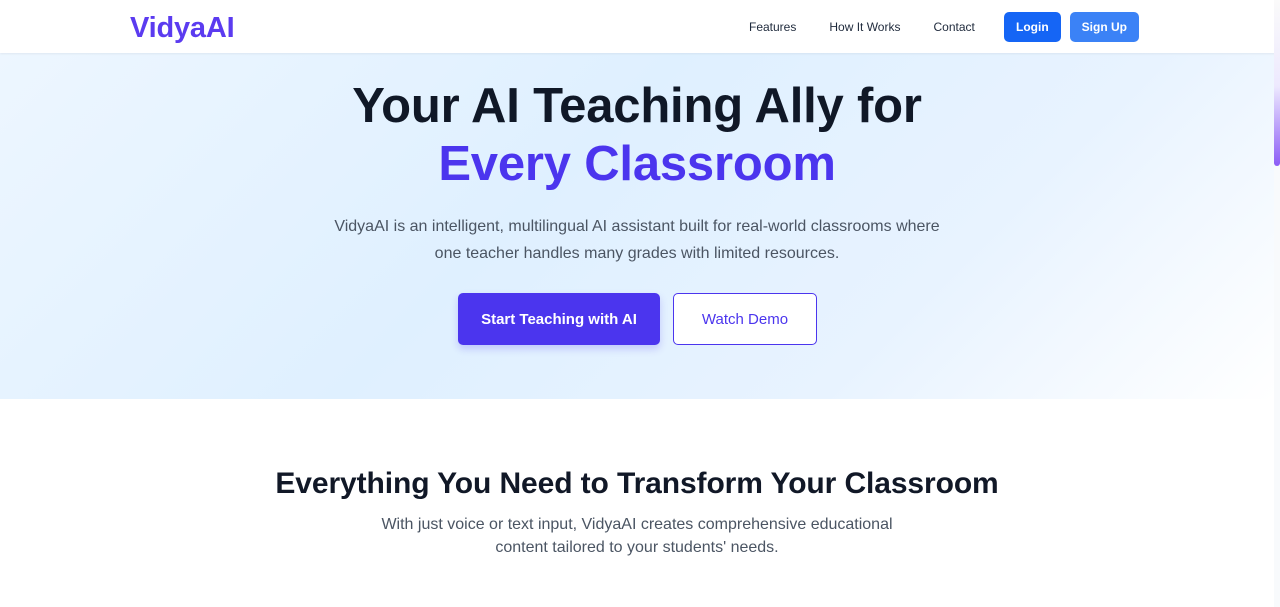 This screenshot has width=1280, height=607. Describe the element at coordinates (1277, 83) in the screenshot. I see `scrollbar-thumb` at that location.